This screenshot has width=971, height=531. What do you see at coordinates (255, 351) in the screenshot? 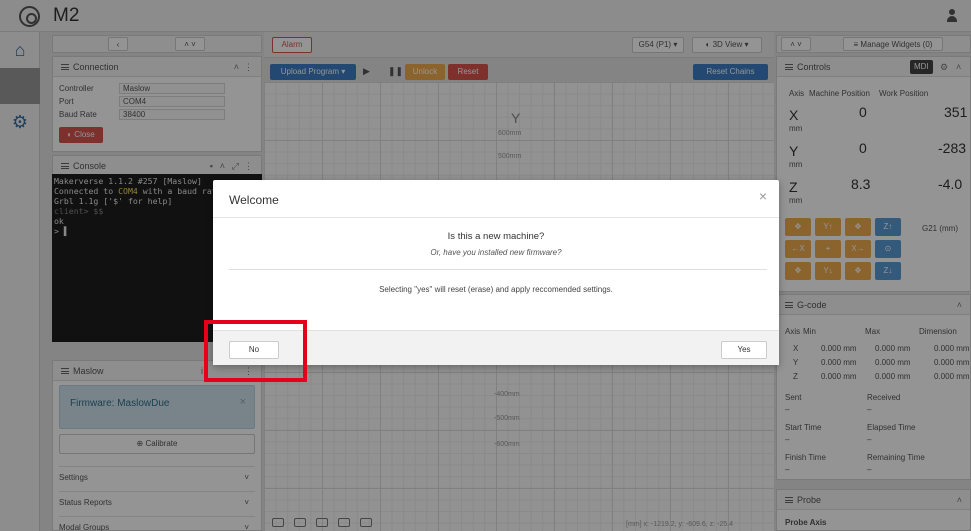
I see `annotation-highlight-box` at bounding box center [255, 351].